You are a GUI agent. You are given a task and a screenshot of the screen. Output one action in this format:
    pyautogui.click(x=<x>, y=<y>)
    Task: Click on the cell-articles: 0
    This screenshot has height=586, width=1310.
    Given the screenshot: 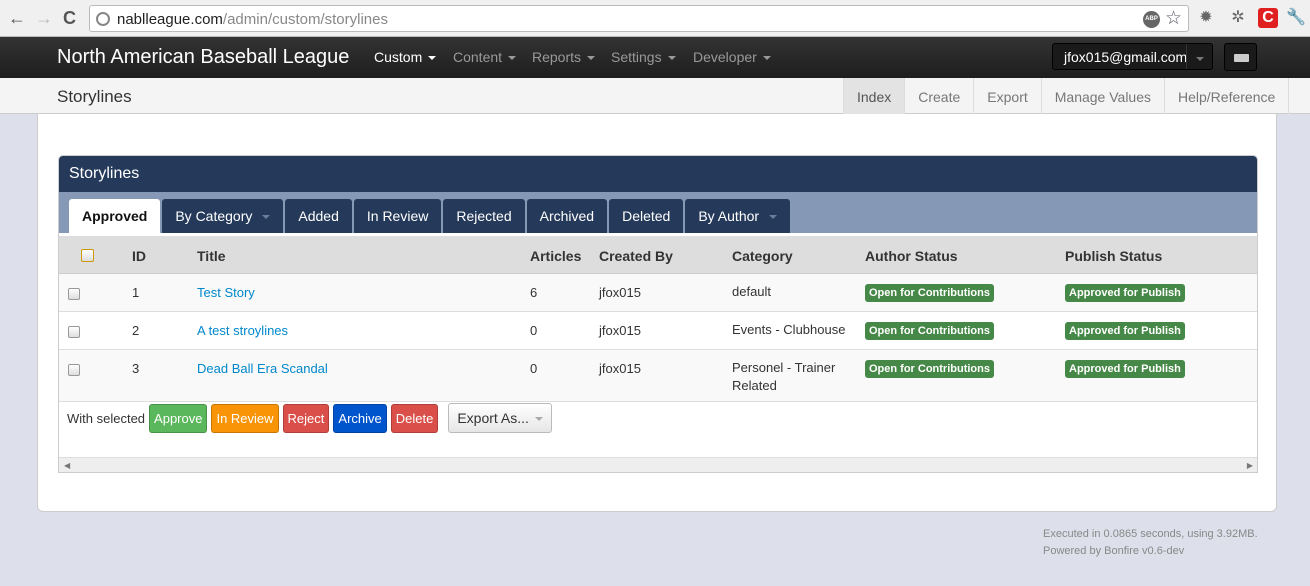 What is the action you would take?
    pyautogui.click(x=534, y=330)
    